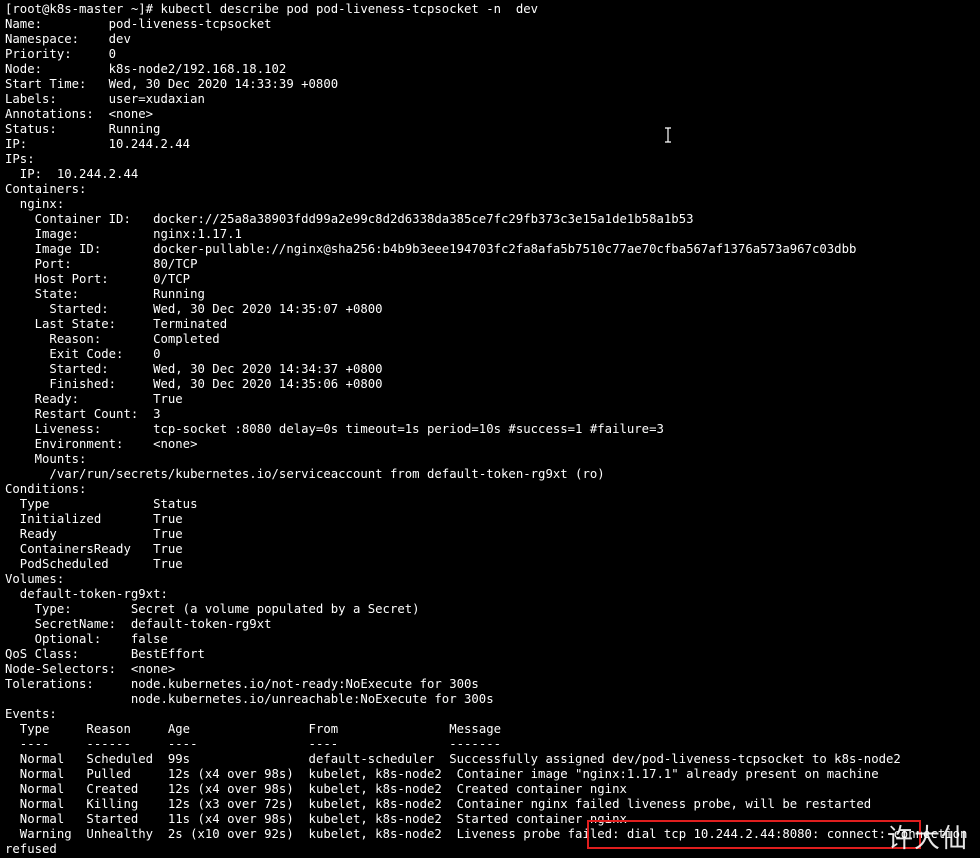 Image resolution: width=980 pixels, height=858 pixels. What do you see at coordinates (492, 234) in the screenshot?
I see `terminal-line: Image: nginx:1.17.1` at bounding box center [492, 234].